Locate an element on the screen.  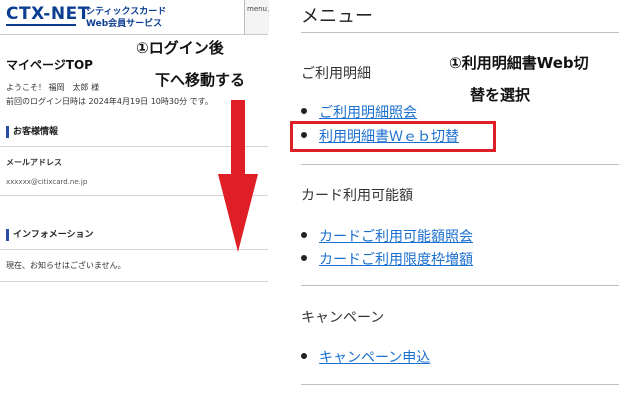
link-text: カードご利用限度枠増額 is located at coordinates (396, 260).